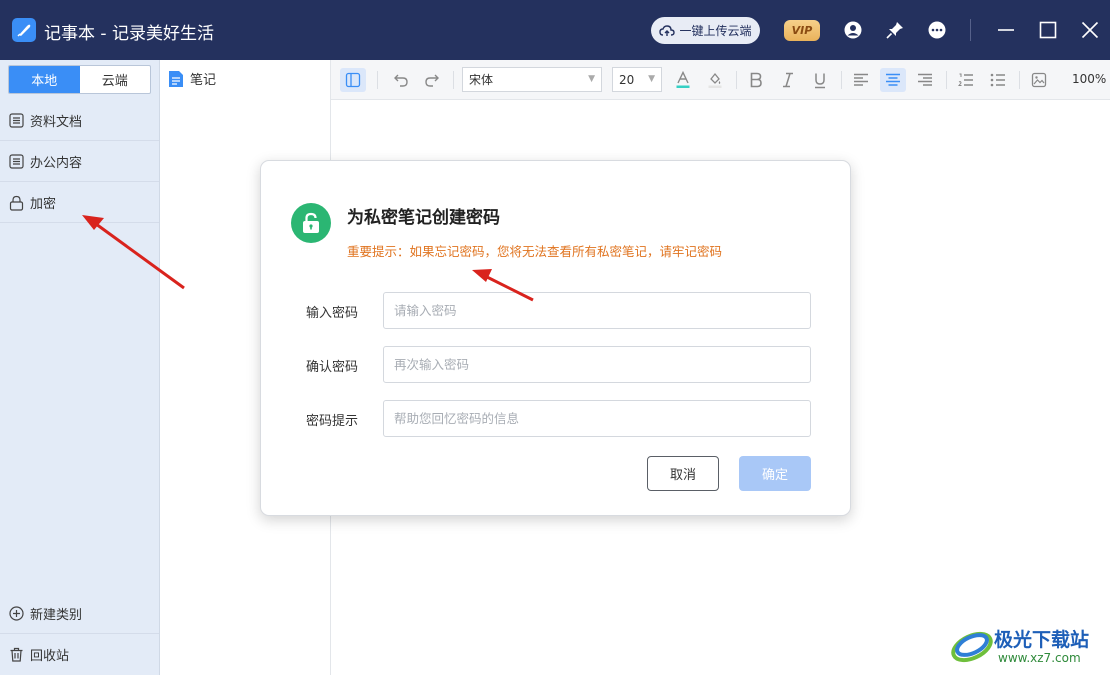  I want to click on new-category-label: 新建类别, so click(56, 615).